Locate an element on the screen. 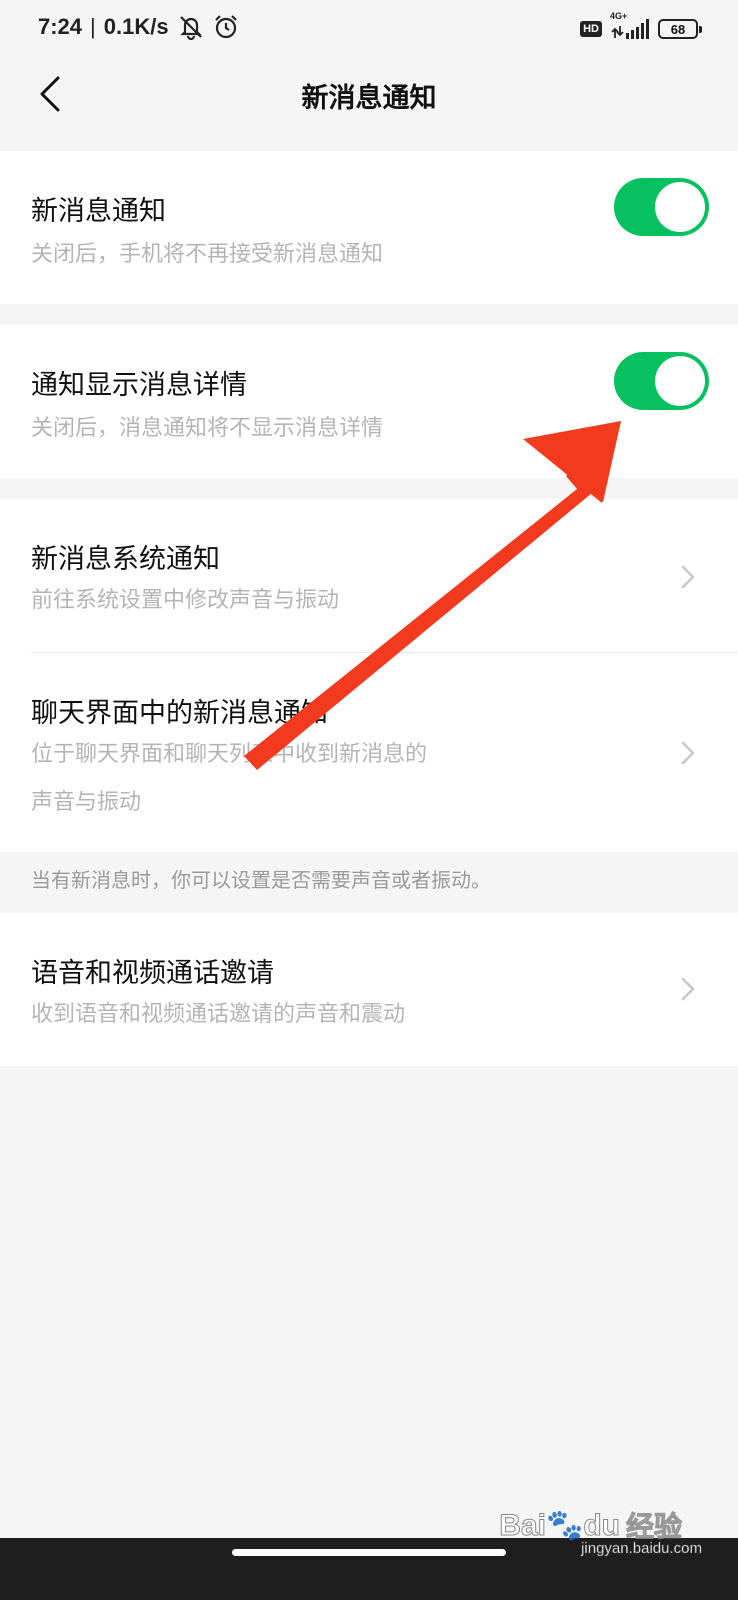 The width and height of the screenshot is (738, 1600). show-details-toggle is located at coordinates (661, 381).